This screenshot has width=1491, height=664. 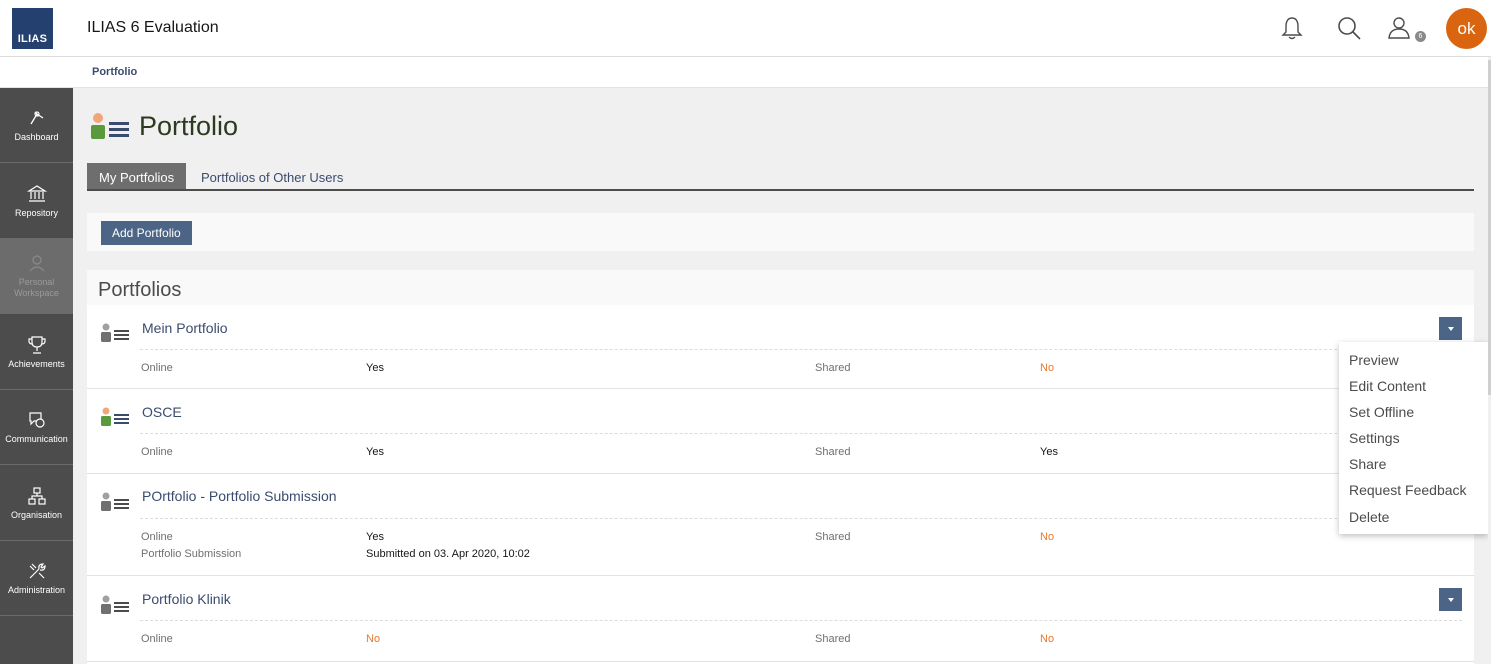 What do you see at coordinates (36, 589) in the screenshot?
I see `sidebar-label: Administration` at bounding box center [36, 589].